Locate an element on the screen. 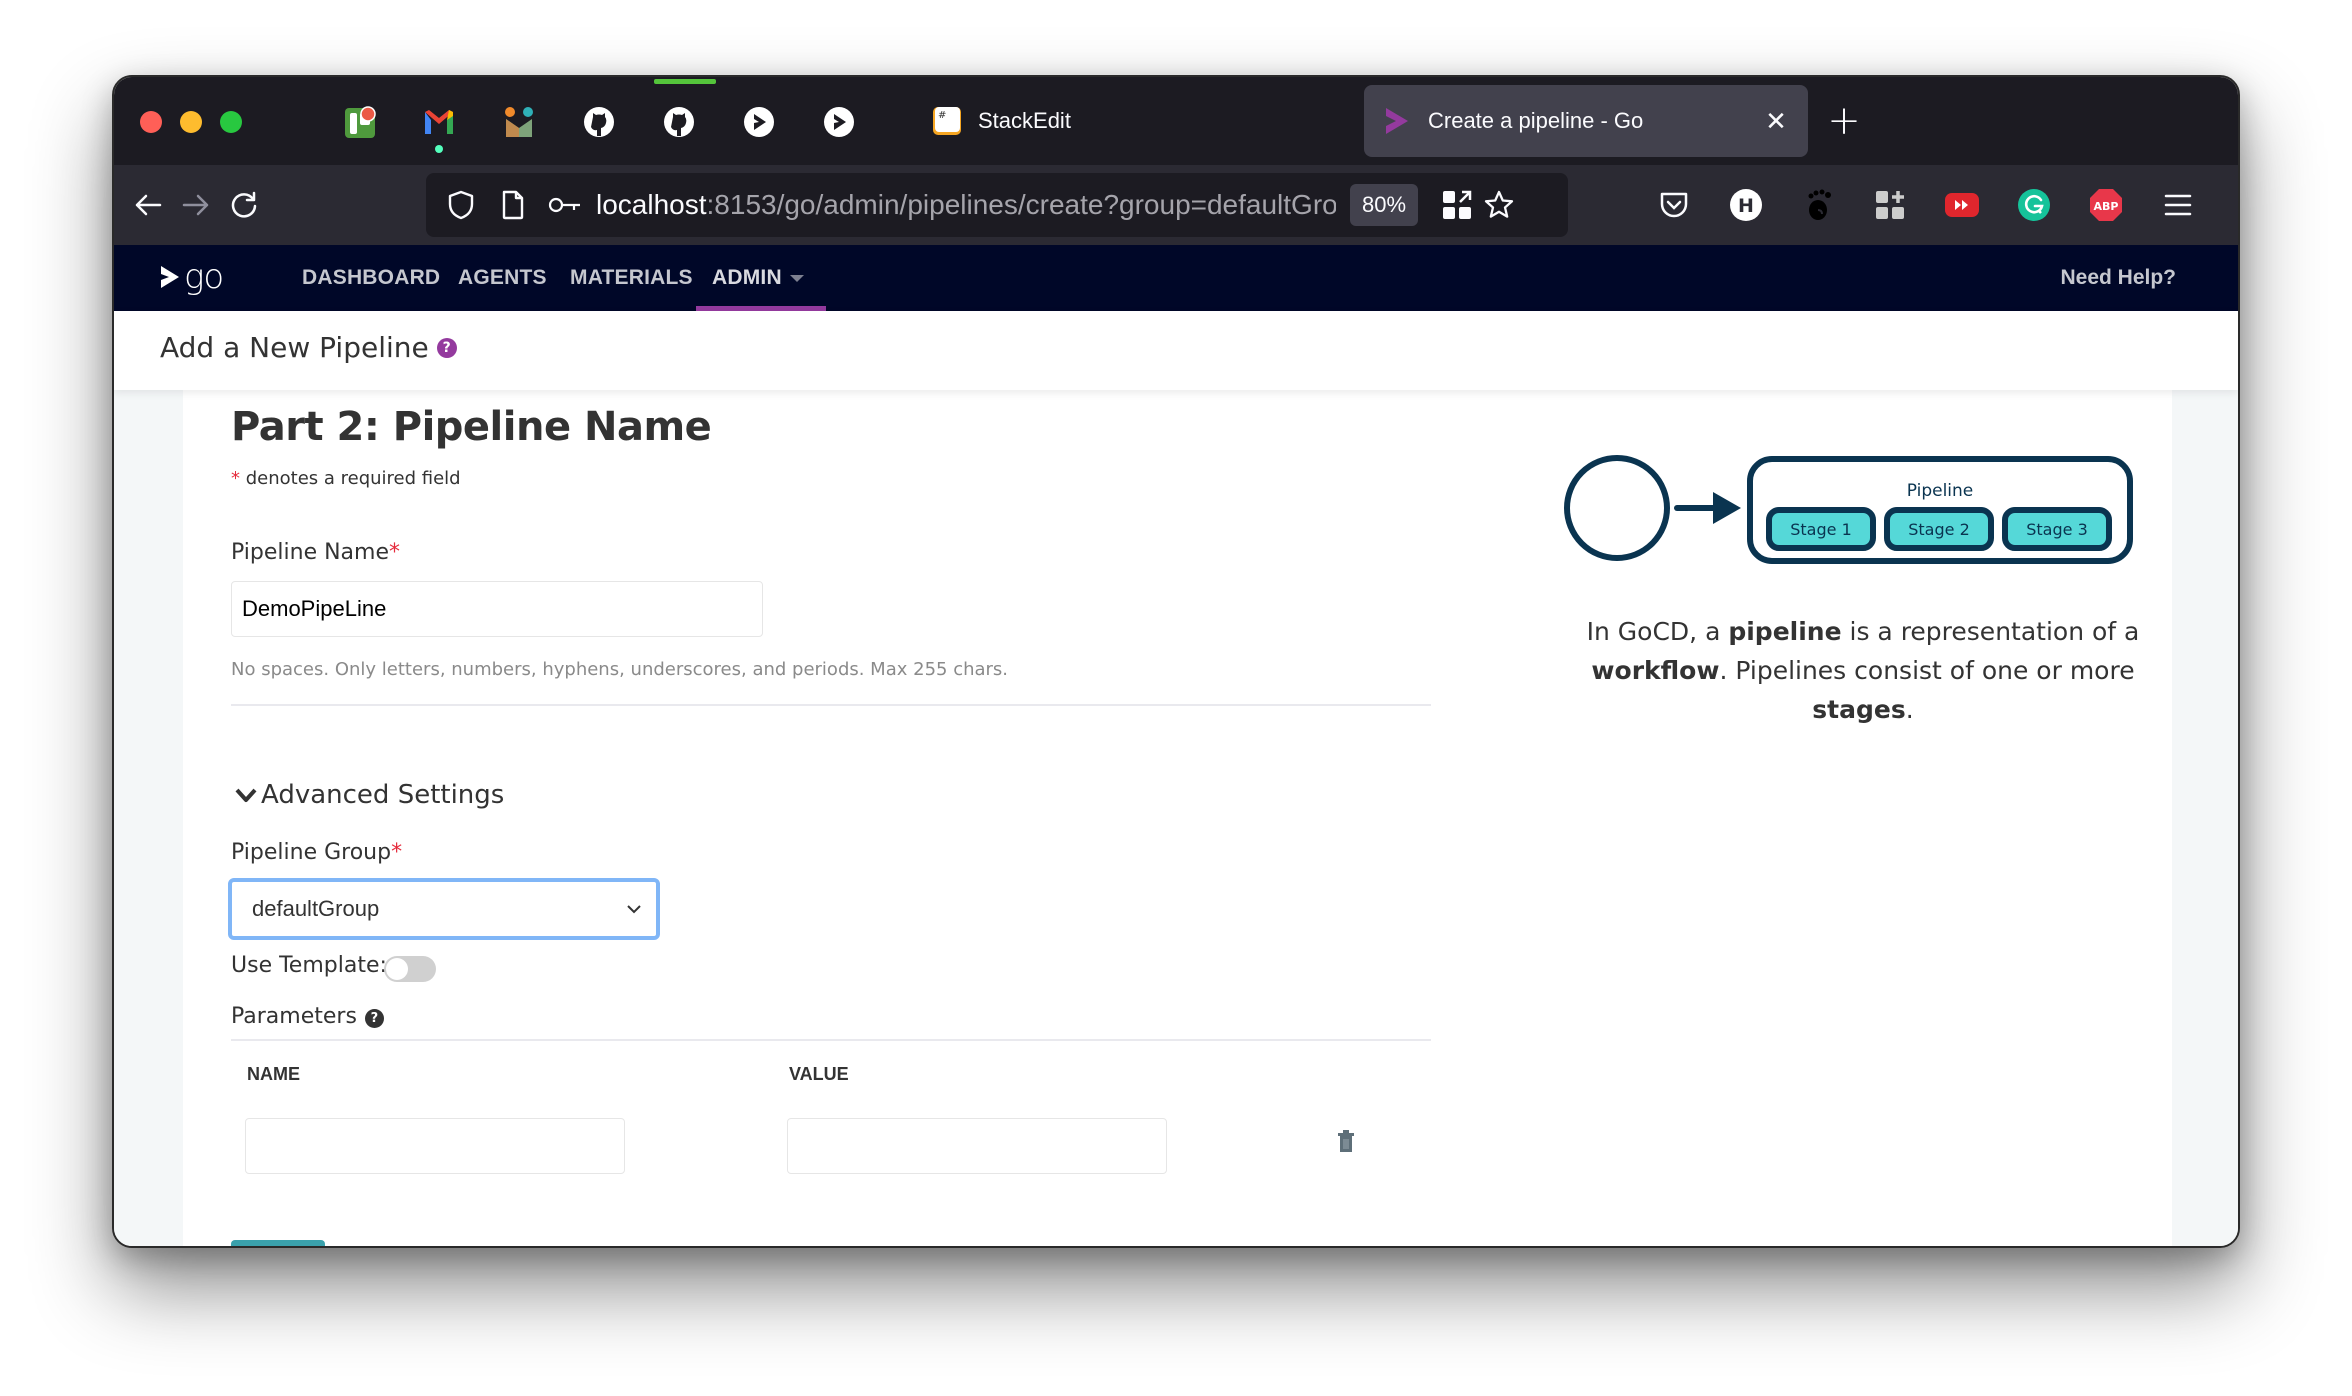 The width and height of the screenshot is (2352, 1396). add-parameter-button: + Add is located at coordinates (278, 1244).